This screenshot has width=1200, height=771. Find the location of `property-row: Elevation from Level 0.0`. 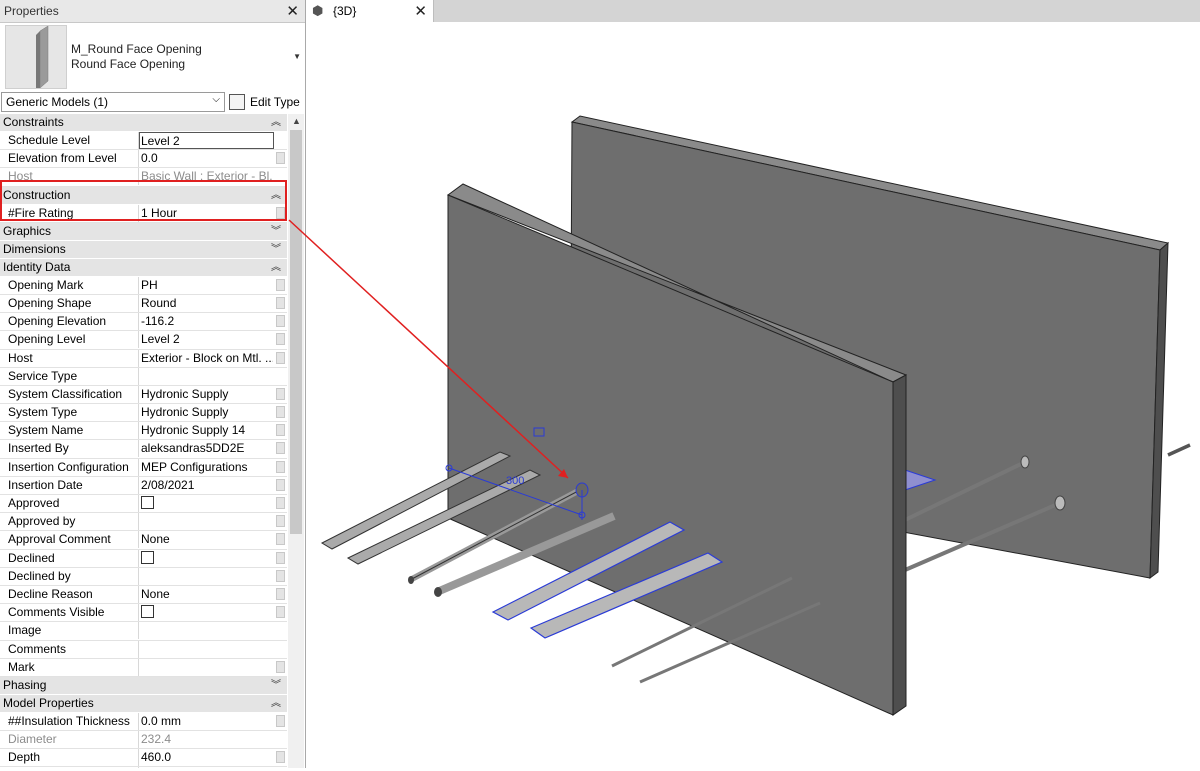

property-row: Elevation from Level 0.0 is located at coordinates (143, 159).